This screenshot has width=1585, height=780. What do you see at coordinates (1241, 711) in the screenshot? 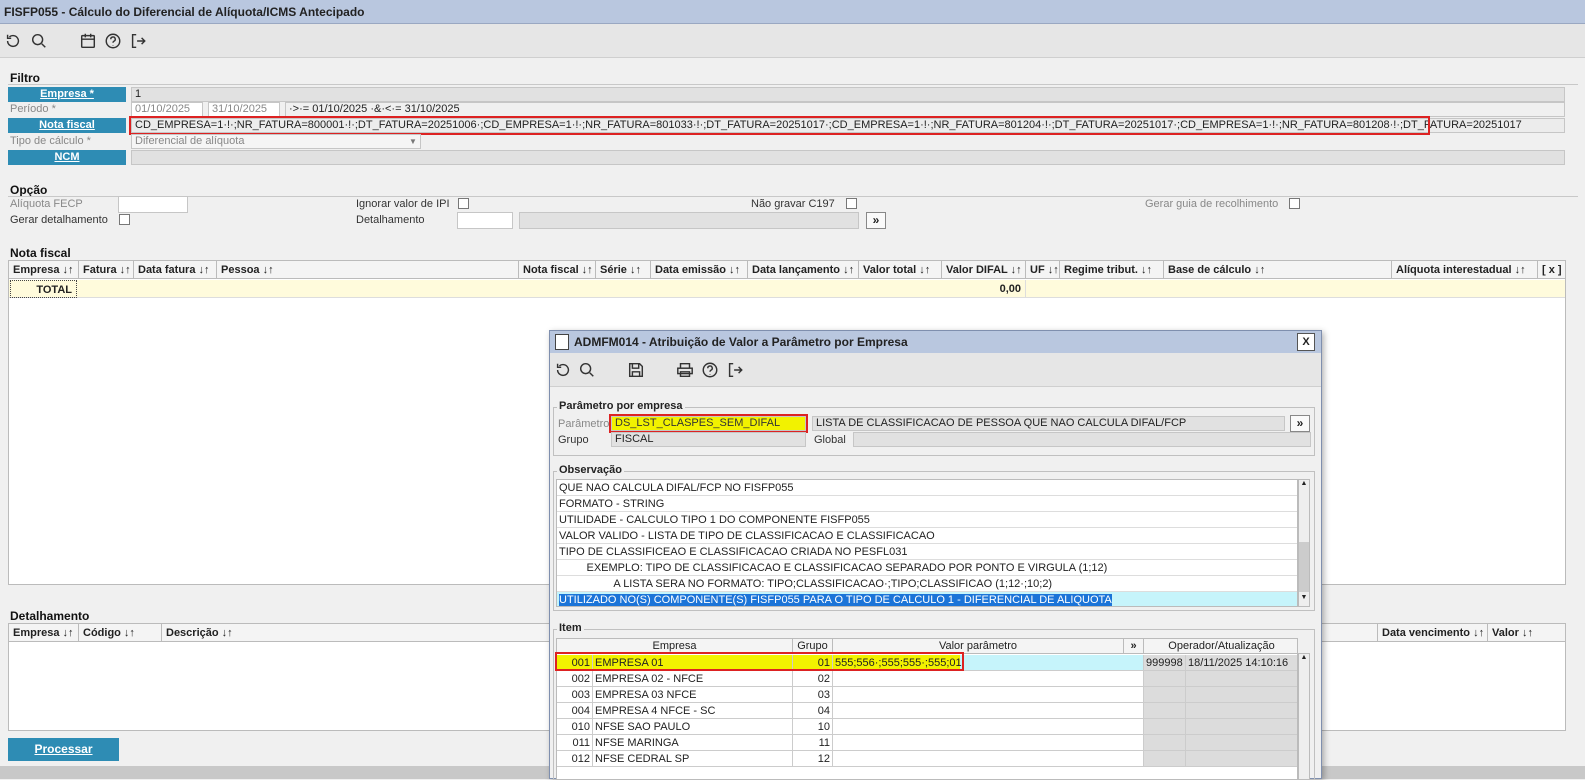
I see `item-data` at bounding box center [1241, 711].